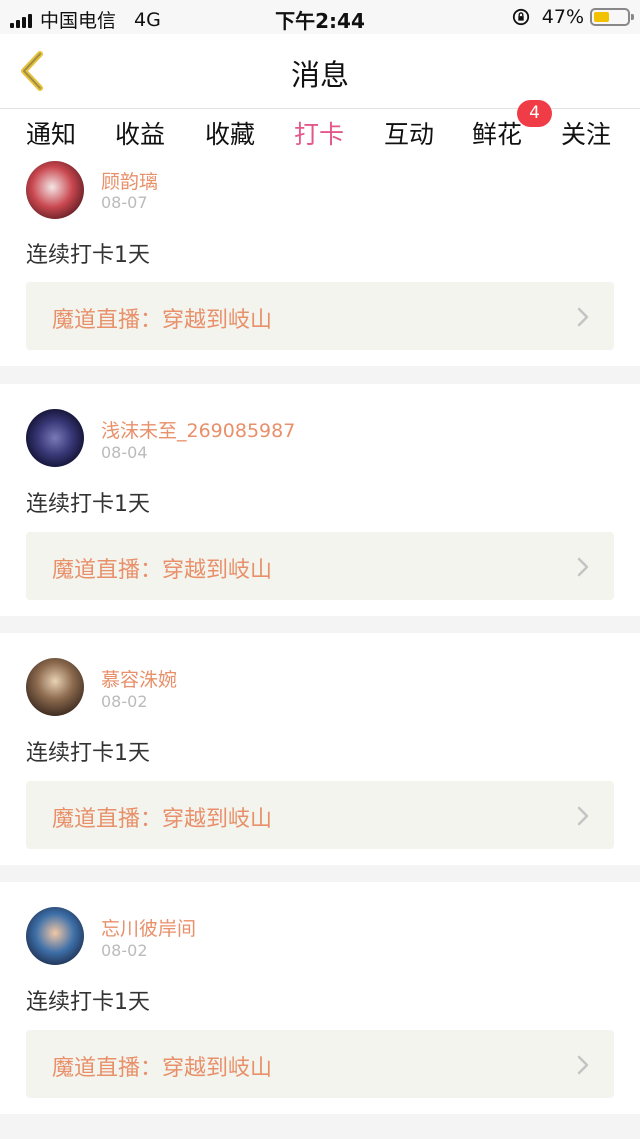  I want to click on tab-follow: 关注, so click(586, 133).